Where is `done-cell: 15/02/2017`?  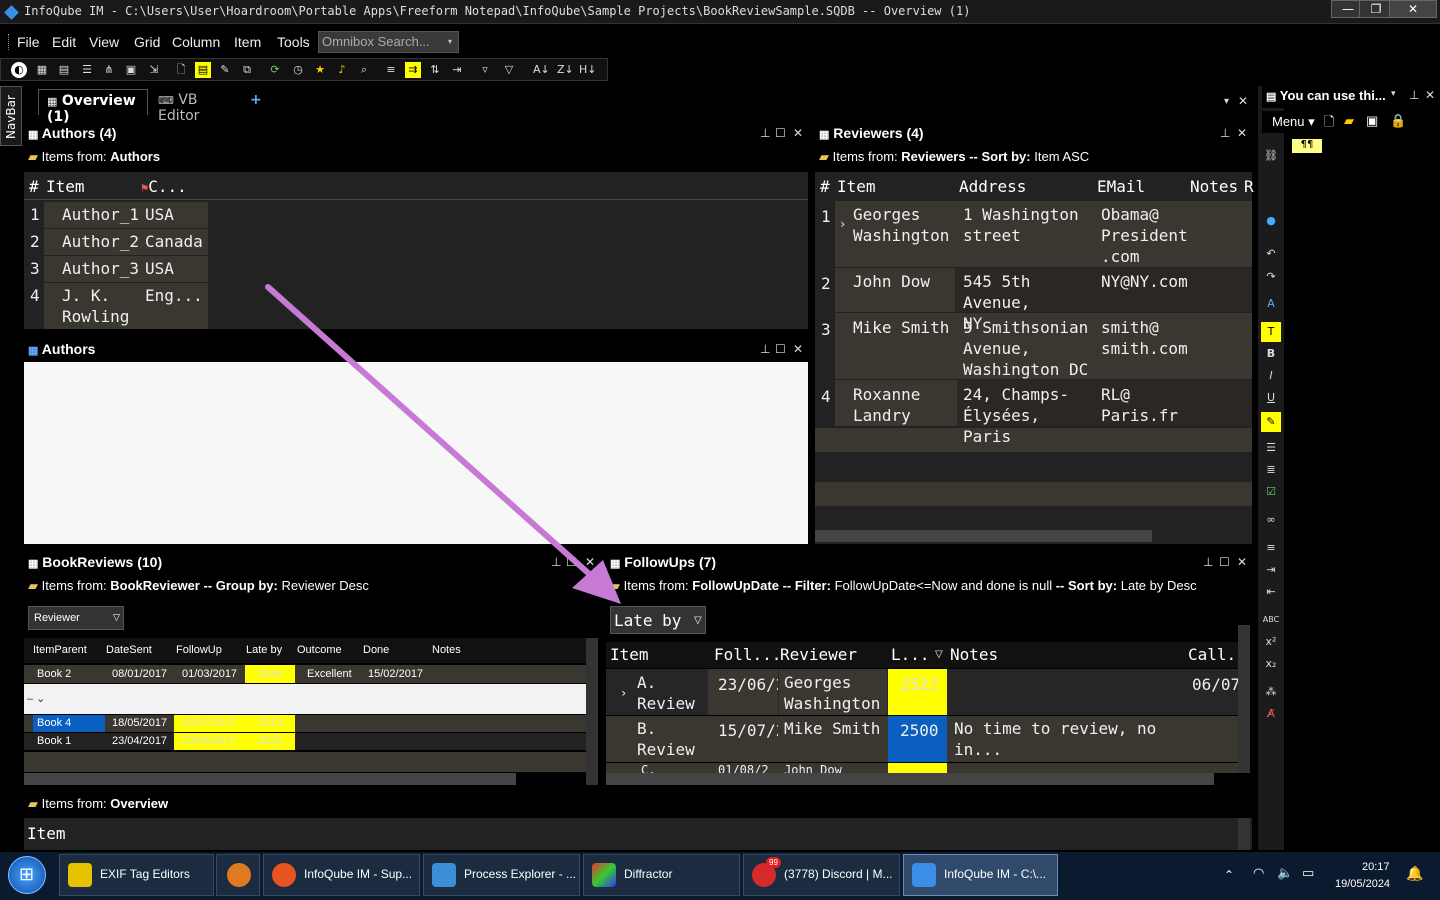 done-cell: 15/02/2017 is located at coordinates (395, 674).